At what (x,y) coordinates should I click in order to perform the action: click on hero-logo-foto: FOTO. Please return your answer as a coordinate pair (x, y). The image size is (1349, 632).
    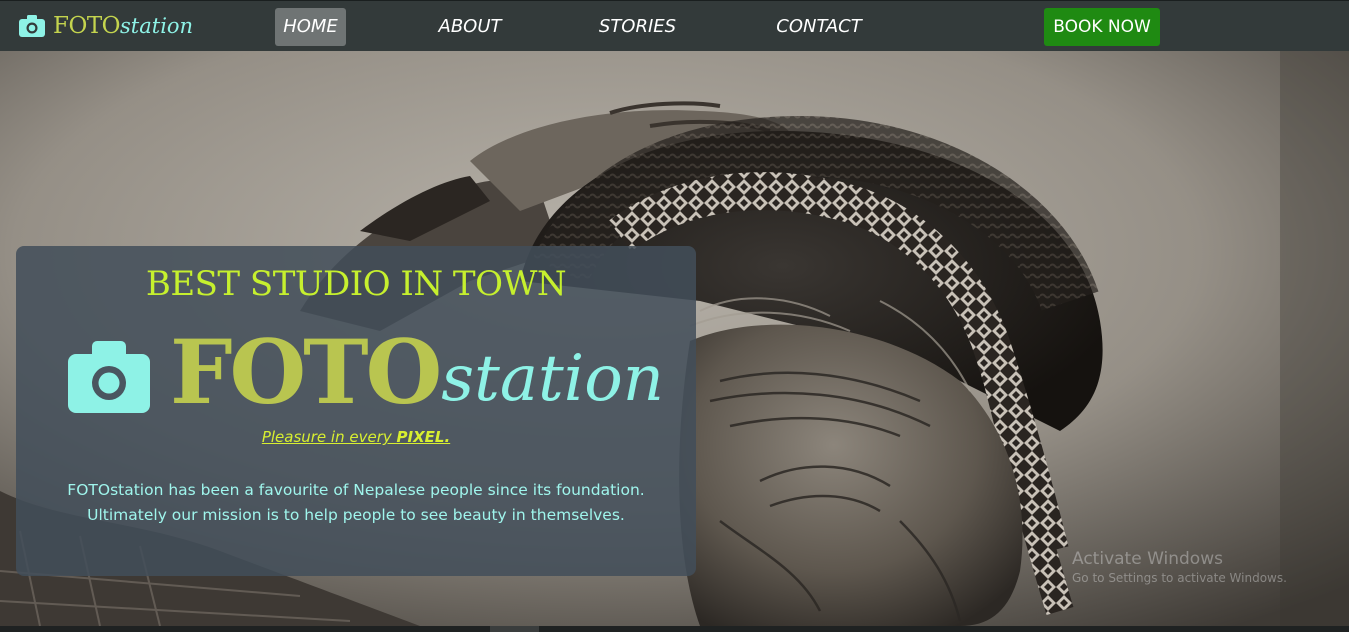
    Looking at the image, I should click on (306, 372).